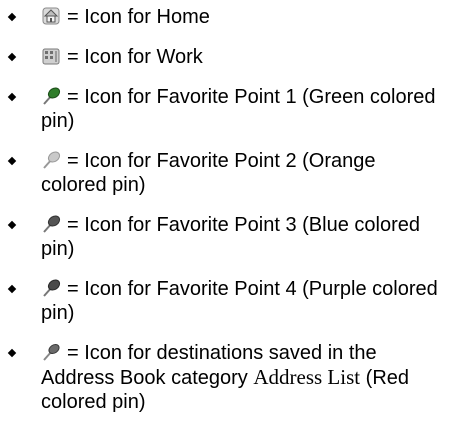  I want to click on blue-pin-icon, so click(51, 224).